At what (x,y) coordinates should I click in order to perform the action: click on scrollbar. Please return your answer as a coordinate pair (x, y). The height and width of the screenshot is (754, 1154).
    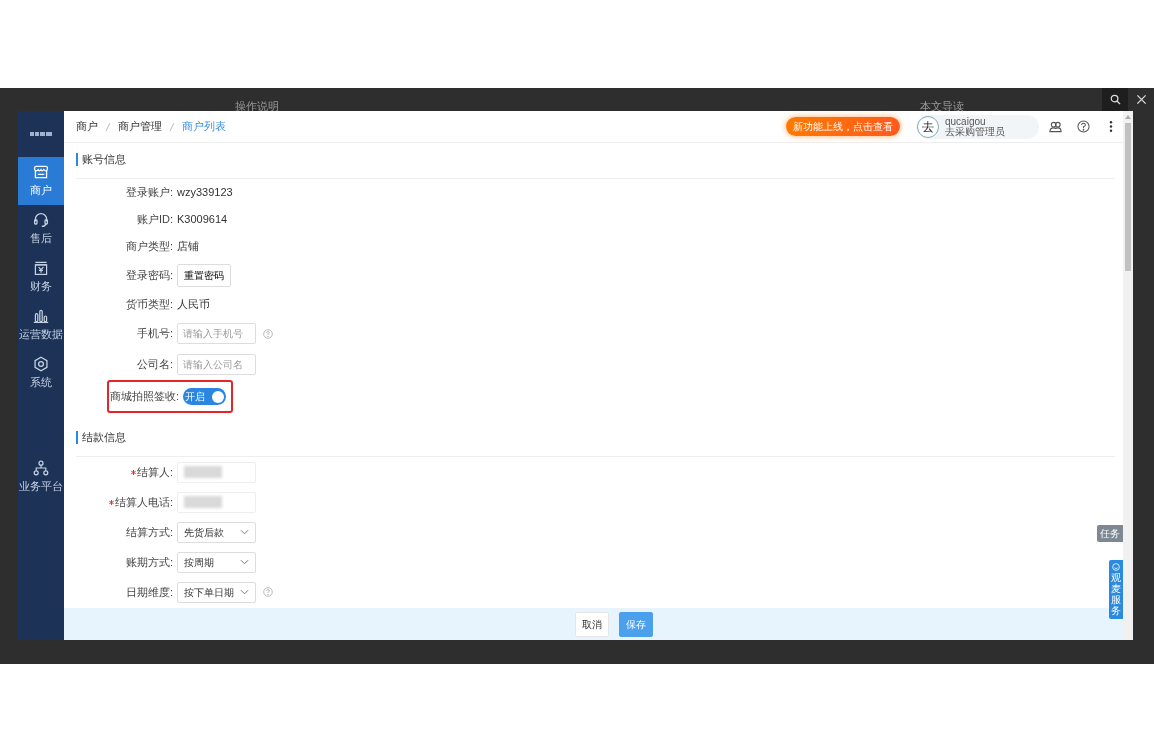
    Looking at the image, I should click on (1128, 375).